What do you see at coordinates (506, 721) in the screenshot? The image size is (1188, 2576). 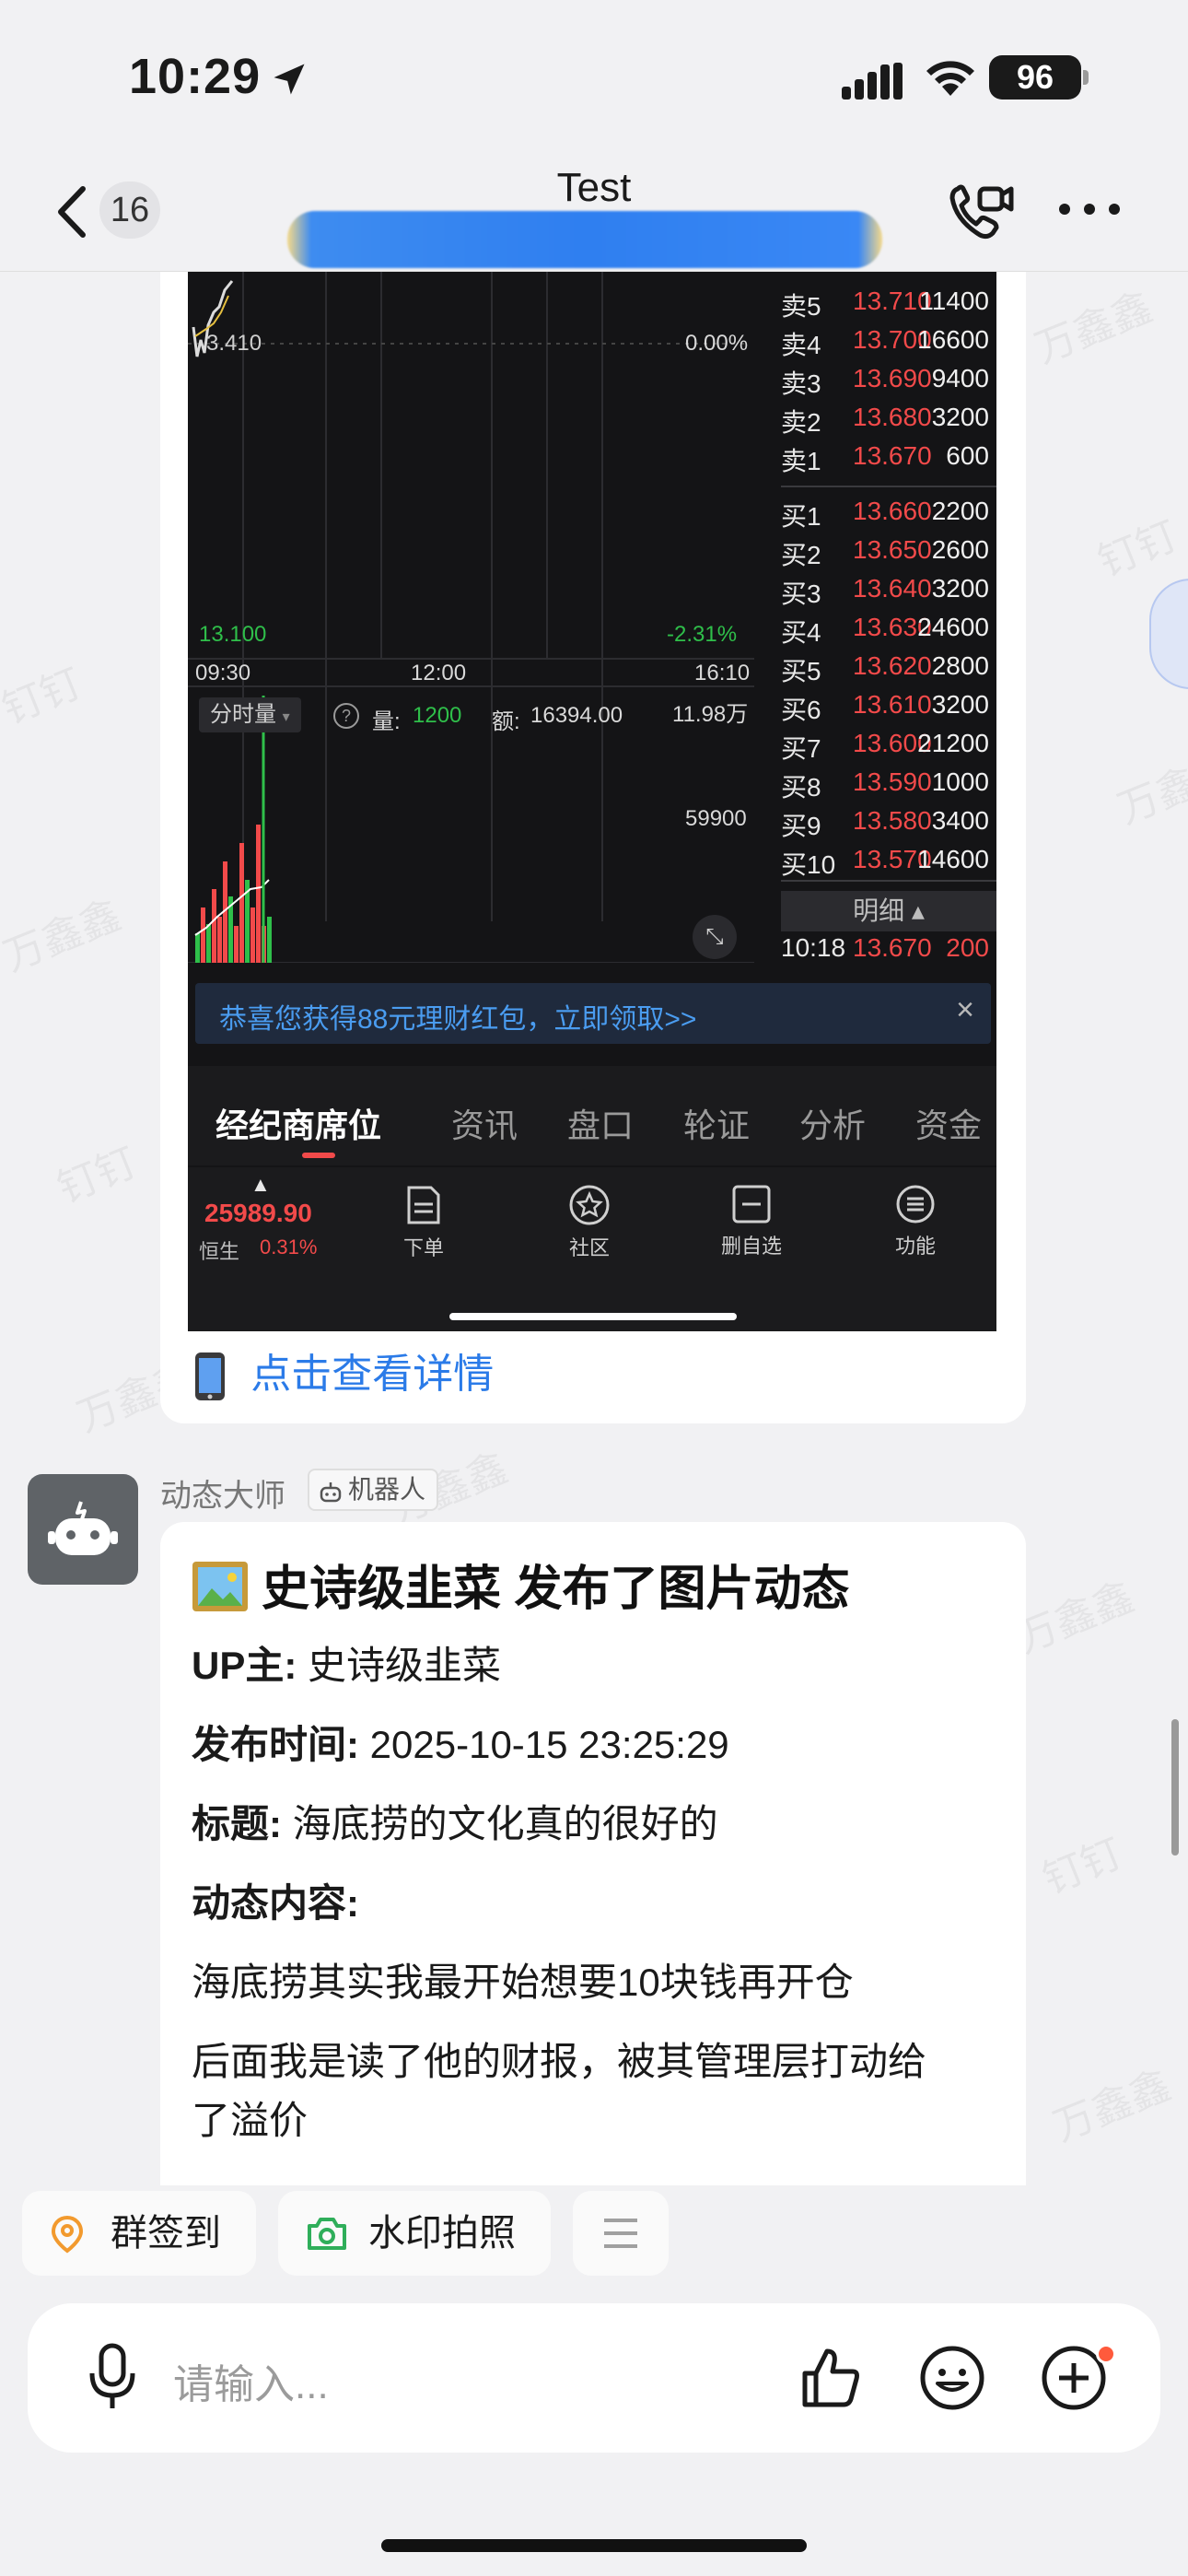 I see `amount-label: 额:` at bounding box center [506, 721].